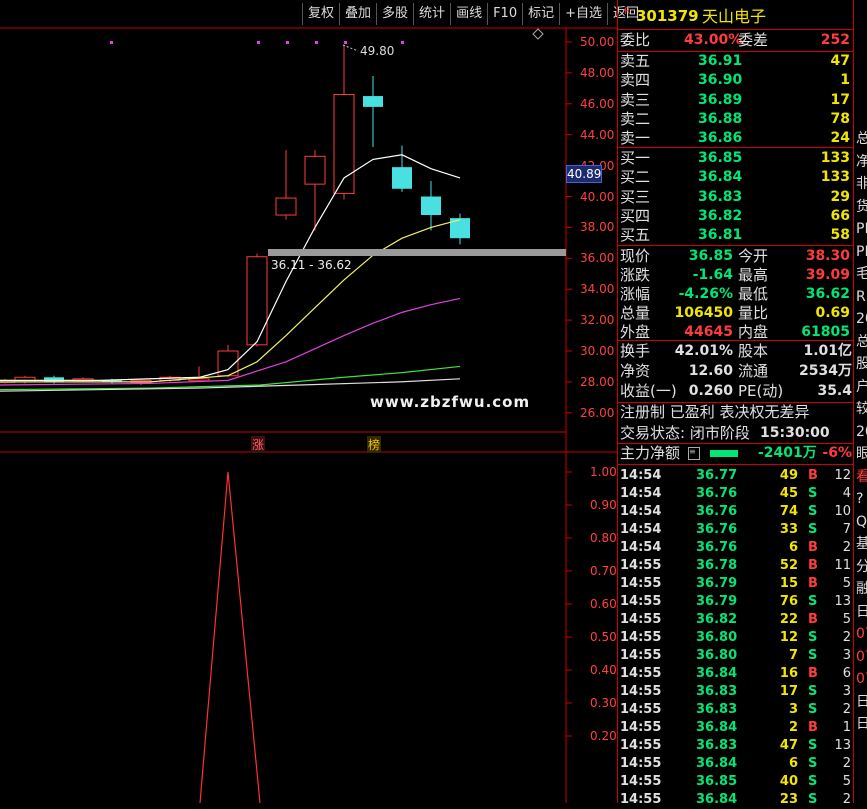 Image resolution: width=867 pixels, height=809 pixels. Describe the element at coordinates (736, 584) in the screenshot. I see `tick-row: 14:55 36.79 15 B 5` at that location.